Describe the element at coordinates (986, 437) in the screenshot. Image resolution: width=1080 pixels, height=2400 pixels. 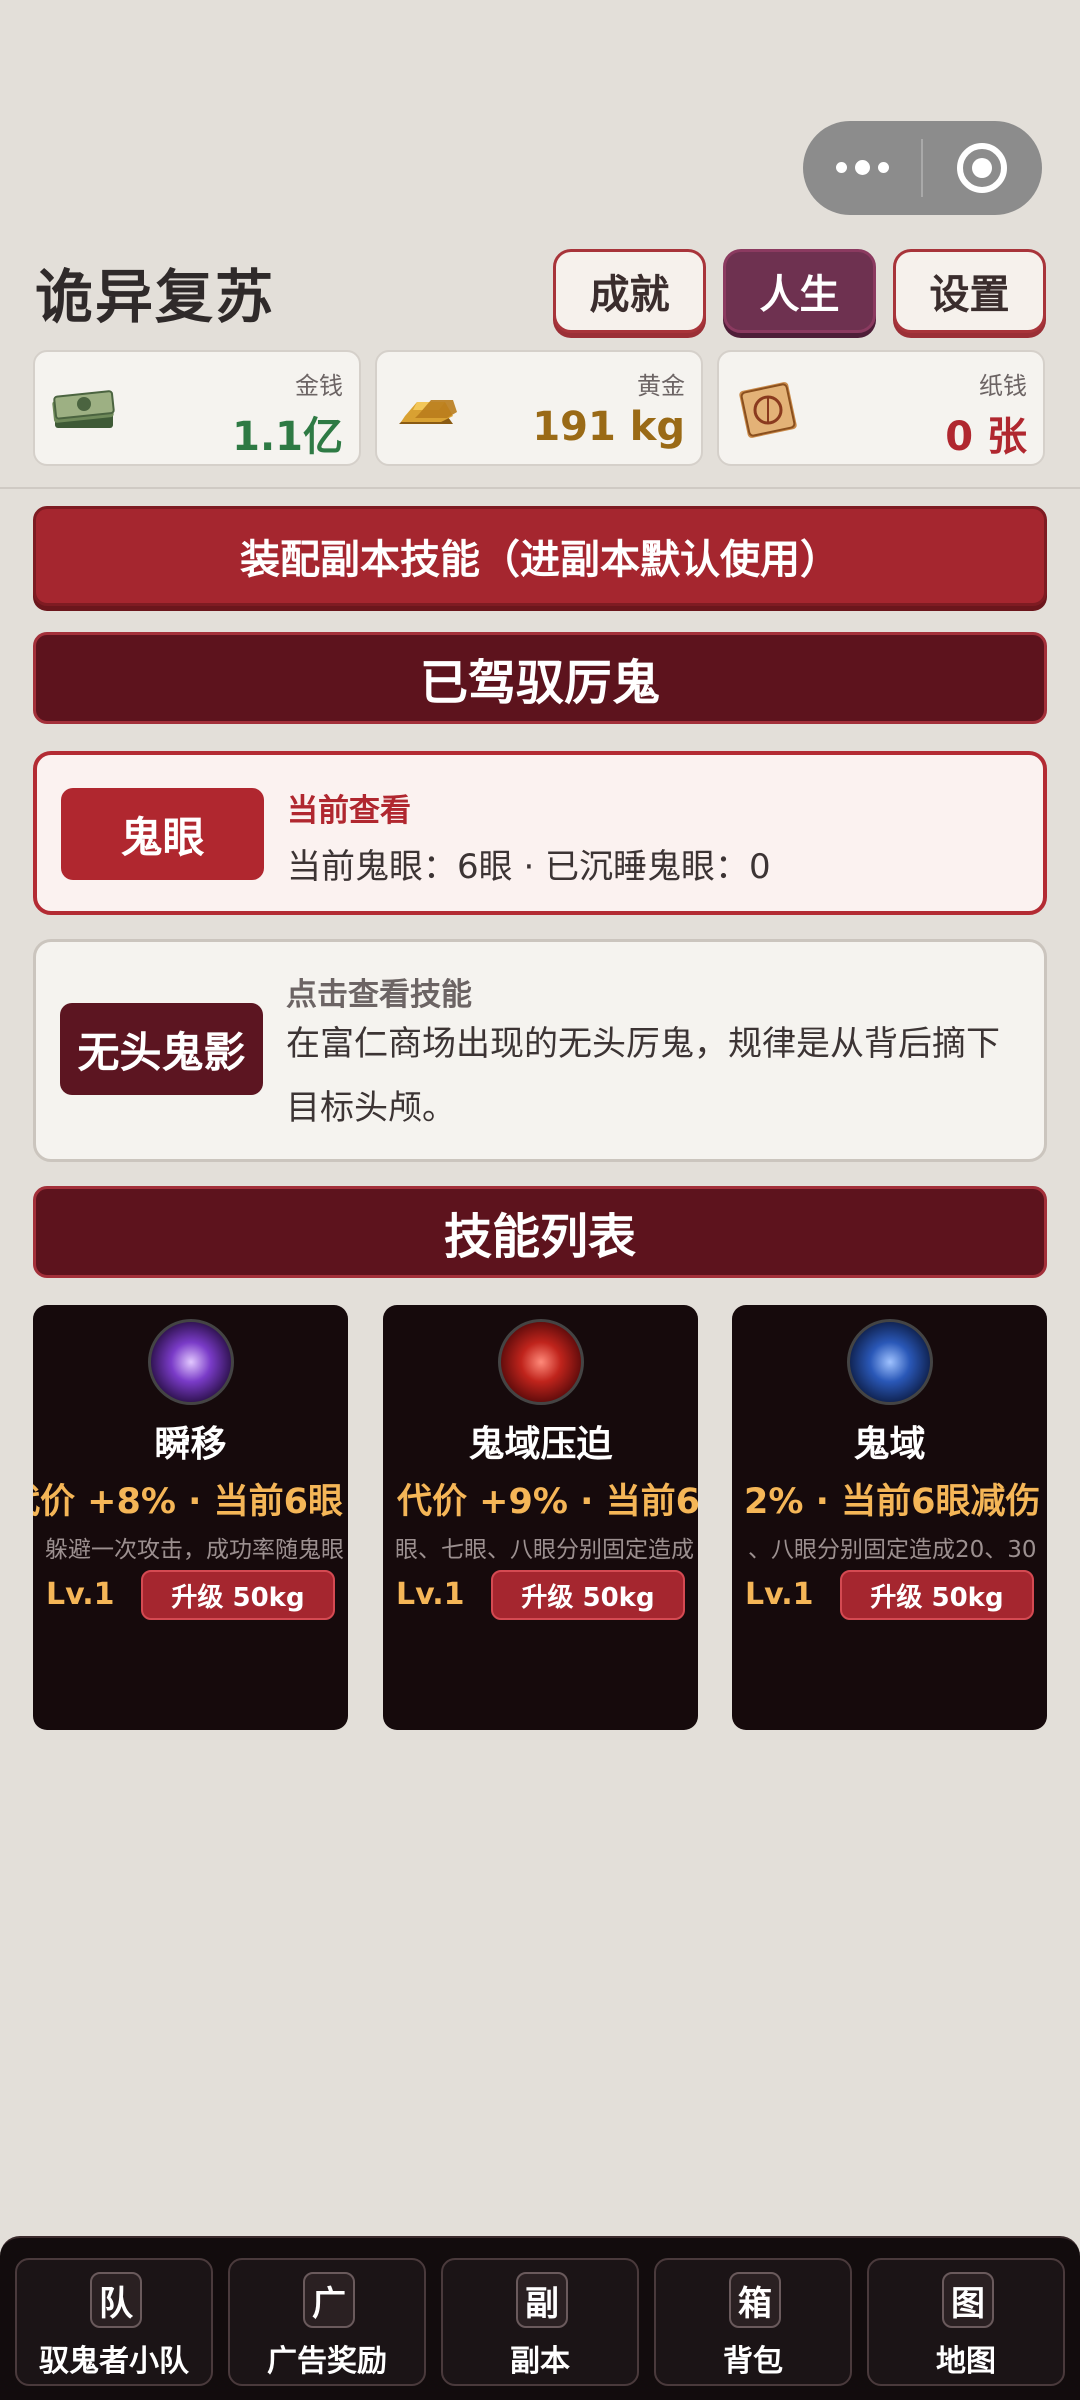
I see `paper-money-value: 0 张` at that location.